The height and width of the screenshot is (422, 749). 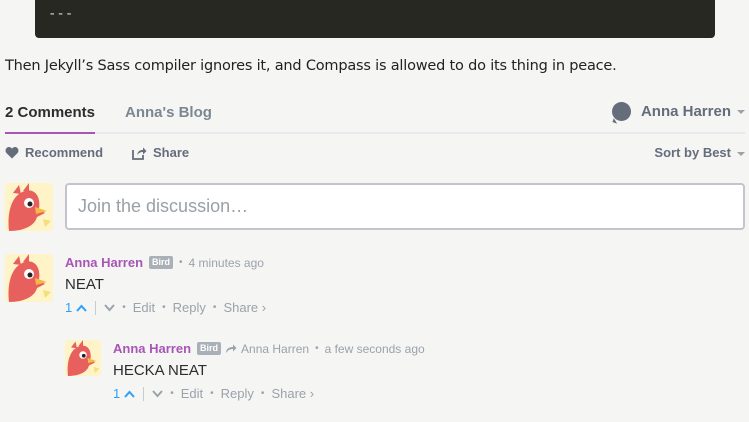 I want to click on sort-label: Sort by Best, so click(x=692, y=152).